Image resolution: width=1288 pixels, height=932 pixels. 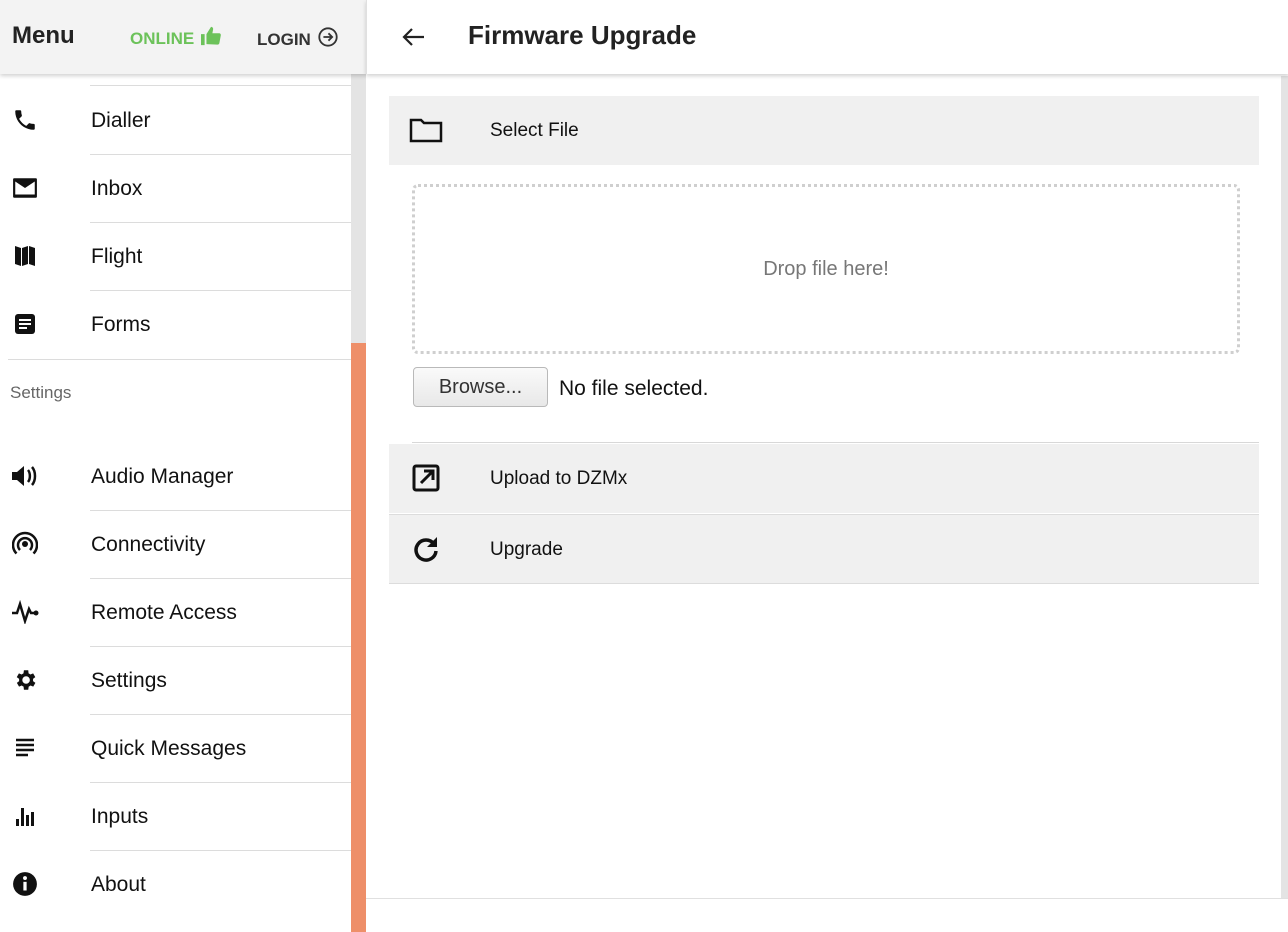 What do you see at coordinates (25, 816) in the screenshot?
I see `bar-chart-icon` at bounding box center [25, 816].